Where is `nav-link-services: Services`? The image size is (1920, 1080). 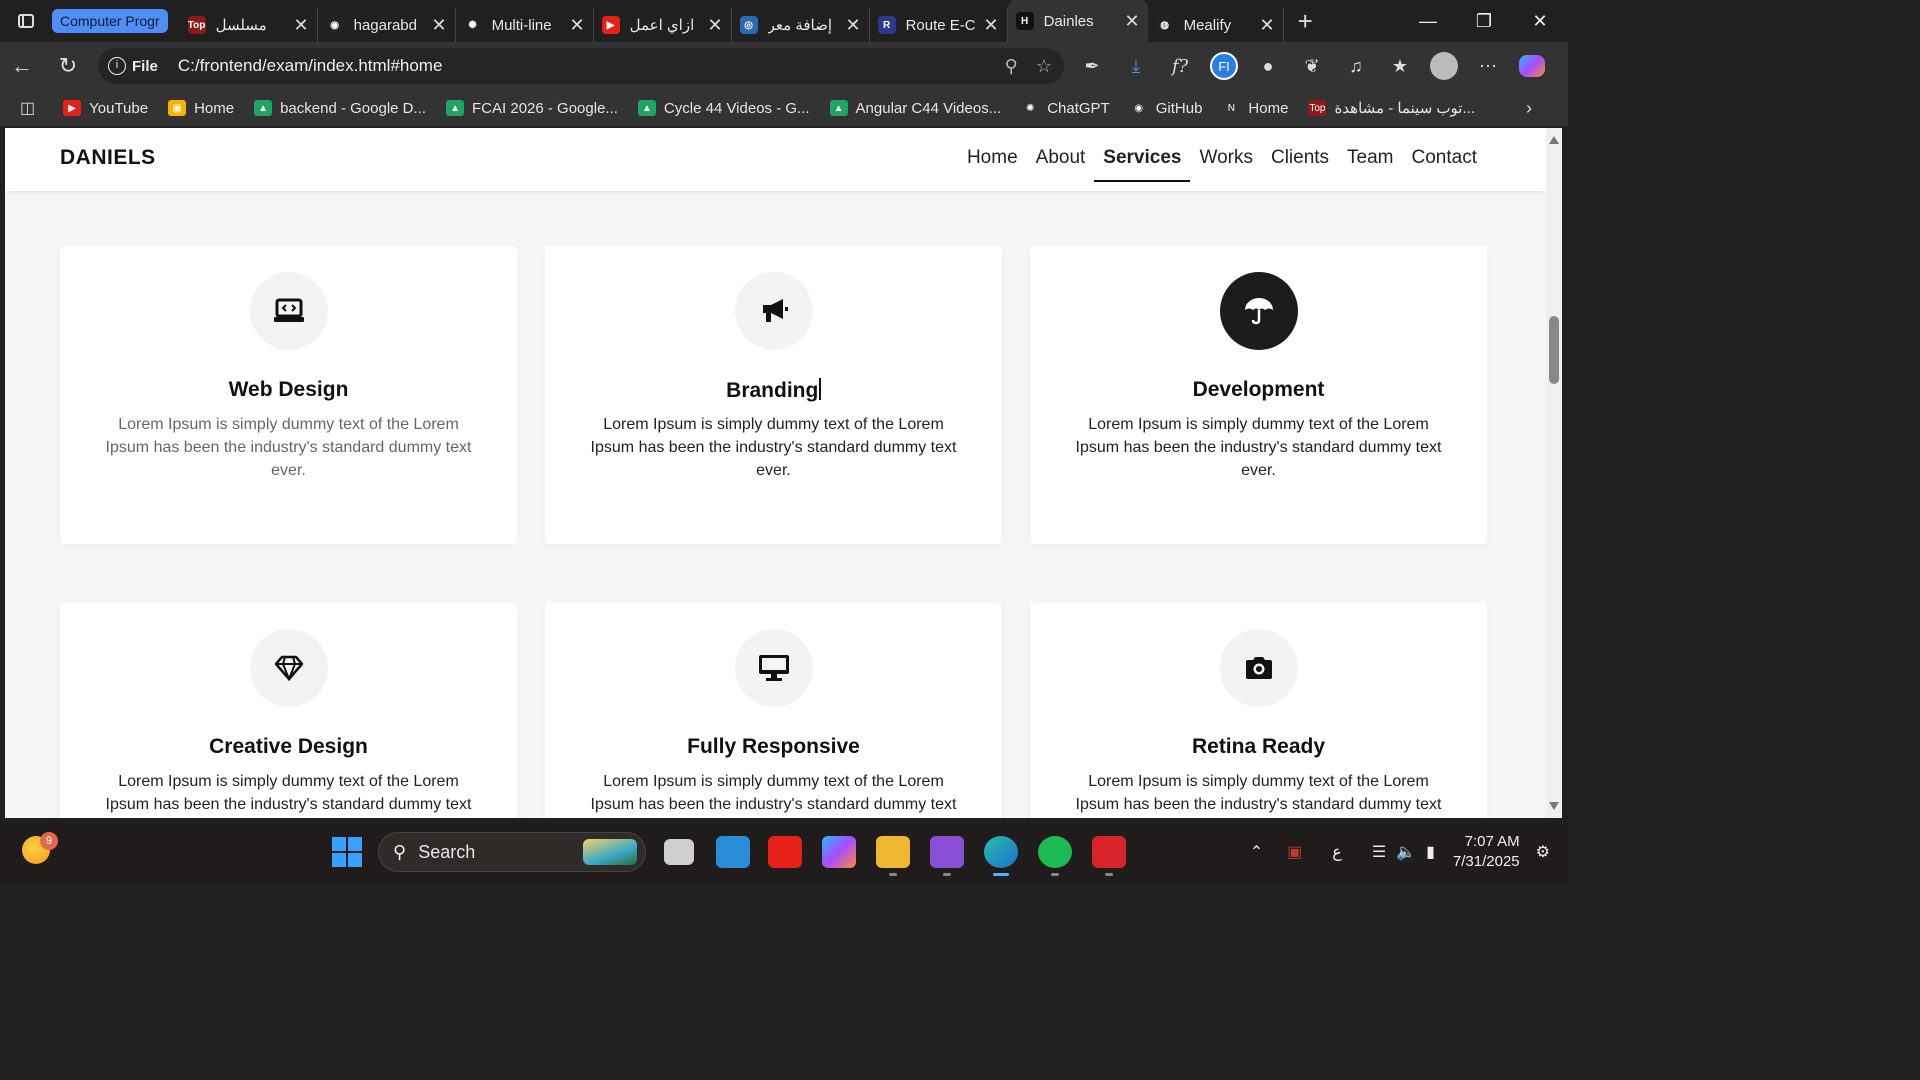
nav-link-services: Services is located at coordinates (1142, 155).